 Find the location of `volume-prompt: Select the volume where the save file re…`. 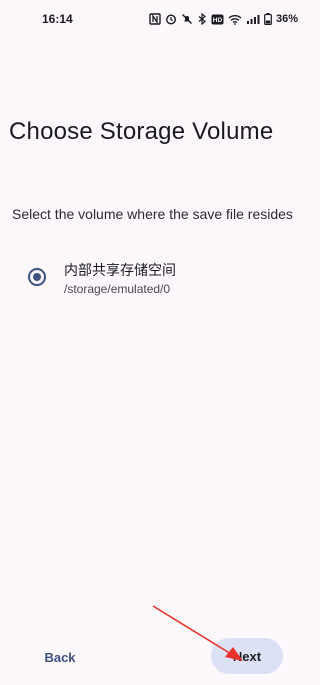

volume-prompt: Select the volume where the save file re… is located at coordinates (152, 214).